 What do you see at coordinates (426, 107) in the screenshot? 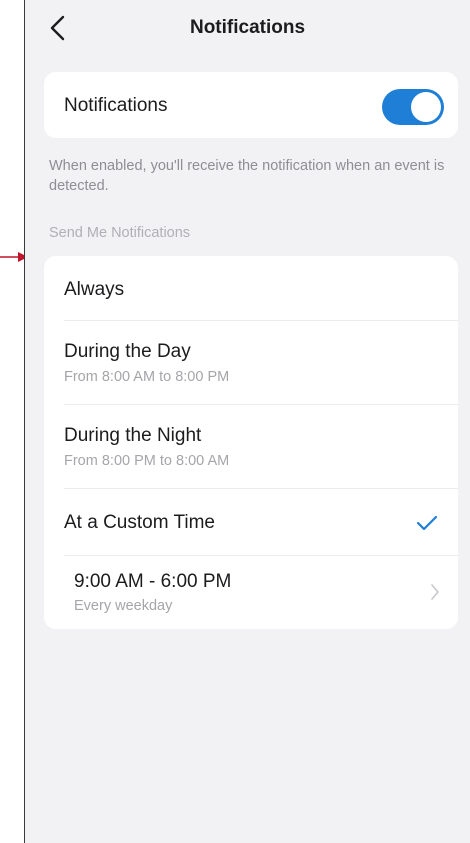
I see `toggle-knob` at bounding box center [426, 107].